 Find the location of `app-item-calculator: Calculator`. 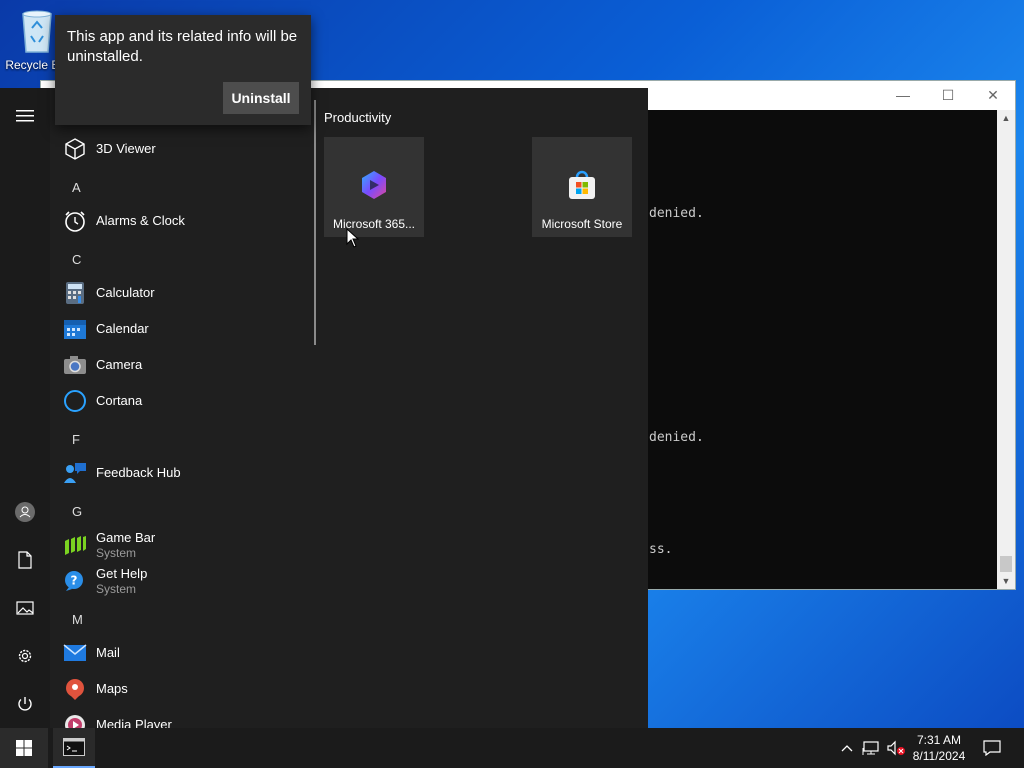

app-item-calculator: Calculator is located at coordinates (108, 293).